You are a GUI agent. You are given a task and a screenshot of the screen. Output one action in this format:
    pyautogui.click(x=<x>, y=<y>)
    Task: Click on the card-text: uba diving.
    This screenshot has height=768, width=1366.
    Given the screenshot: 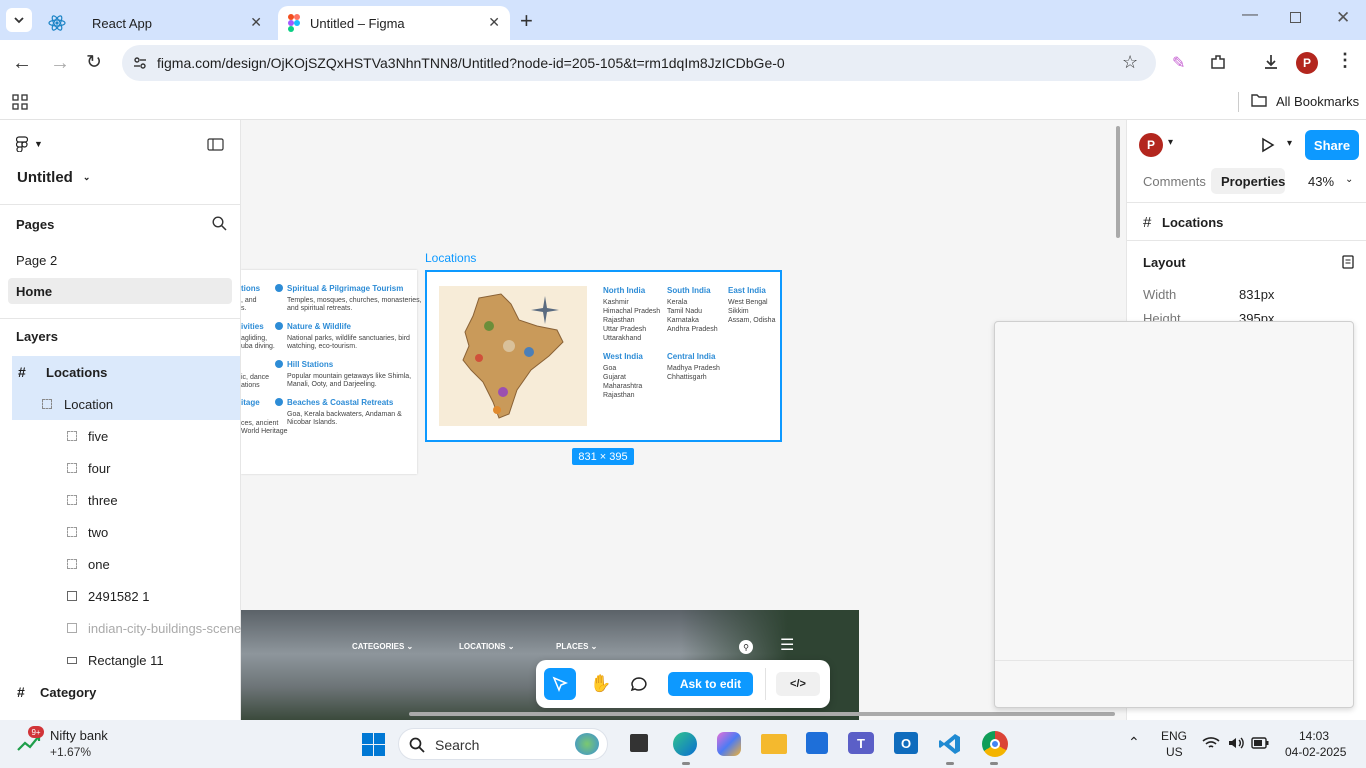 What is the action you would take?
    pyautogui.click(x=258, y=346)
    